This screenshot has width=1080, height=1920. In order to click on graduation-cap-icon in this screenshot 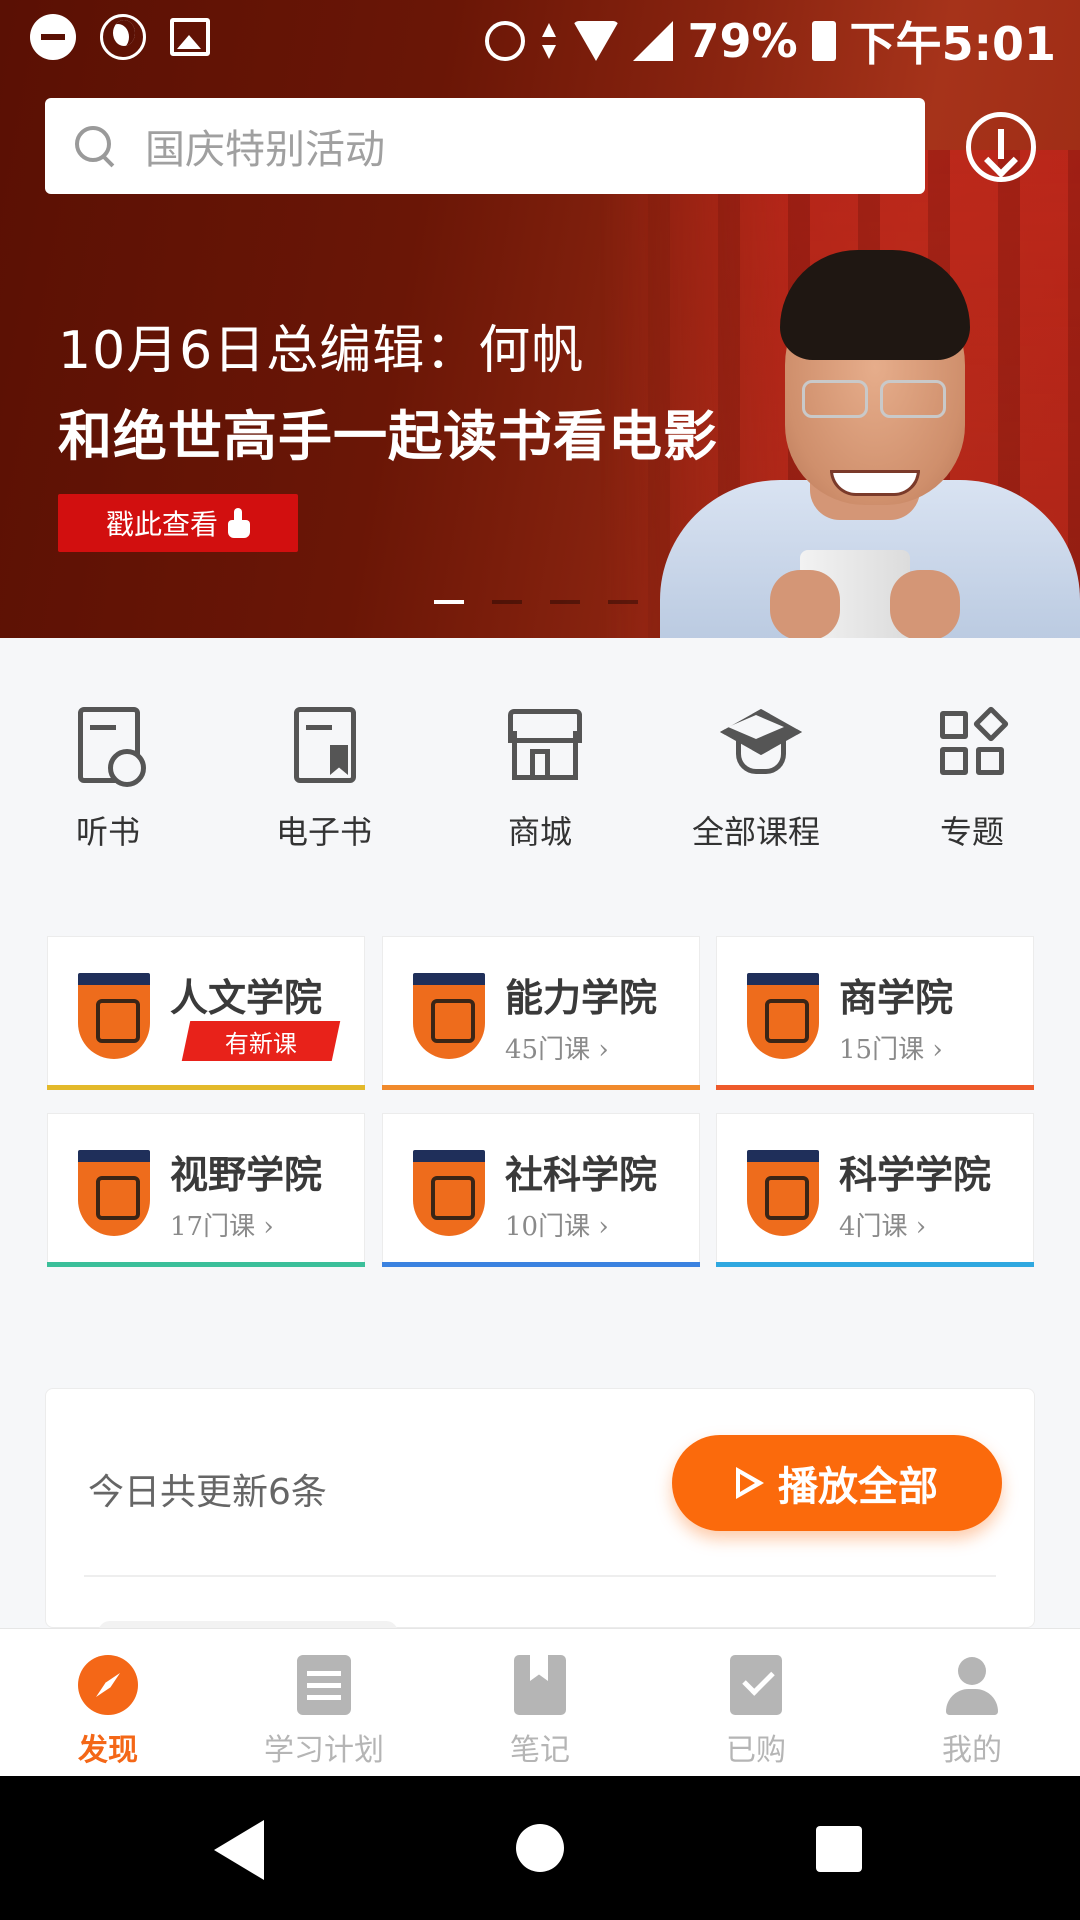, I will do `click(756, 745)`.